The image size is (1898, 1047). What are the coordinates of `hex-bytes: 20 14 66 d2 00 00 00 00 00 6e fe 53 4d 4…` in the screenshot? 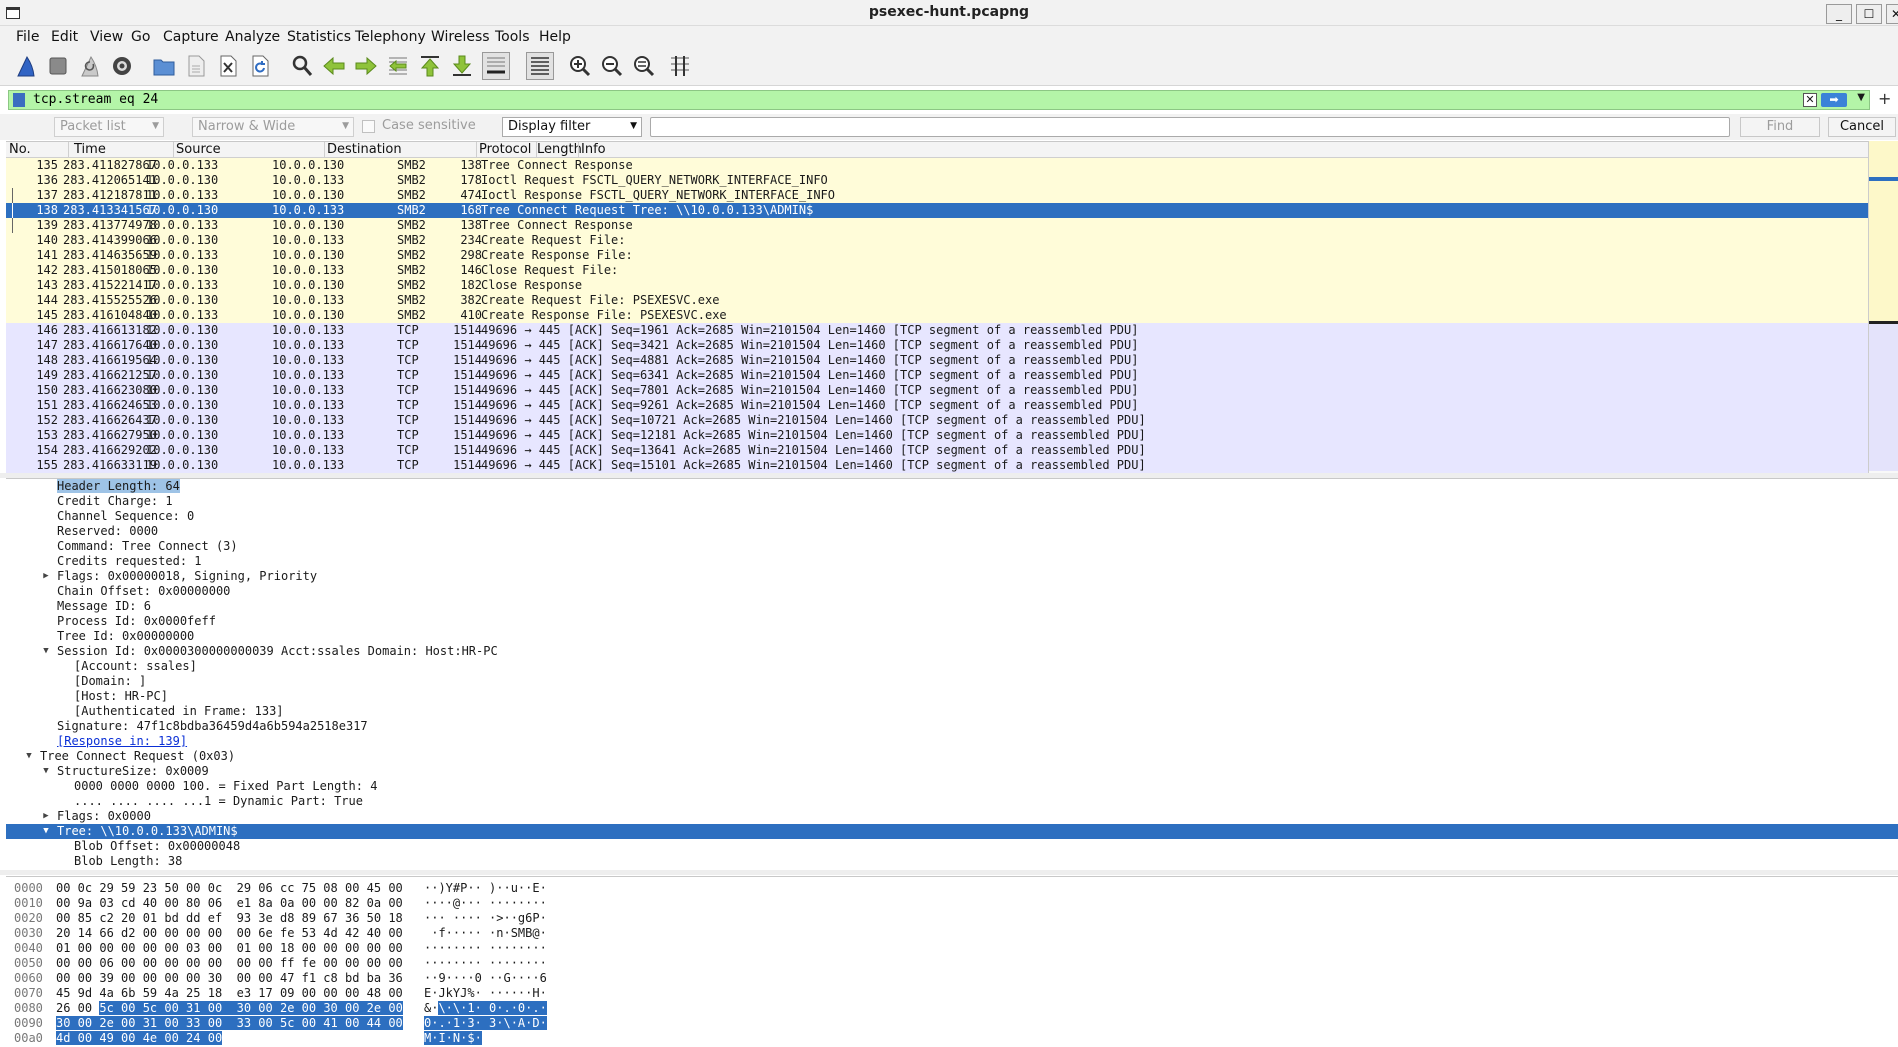 It's located at (229, 933).